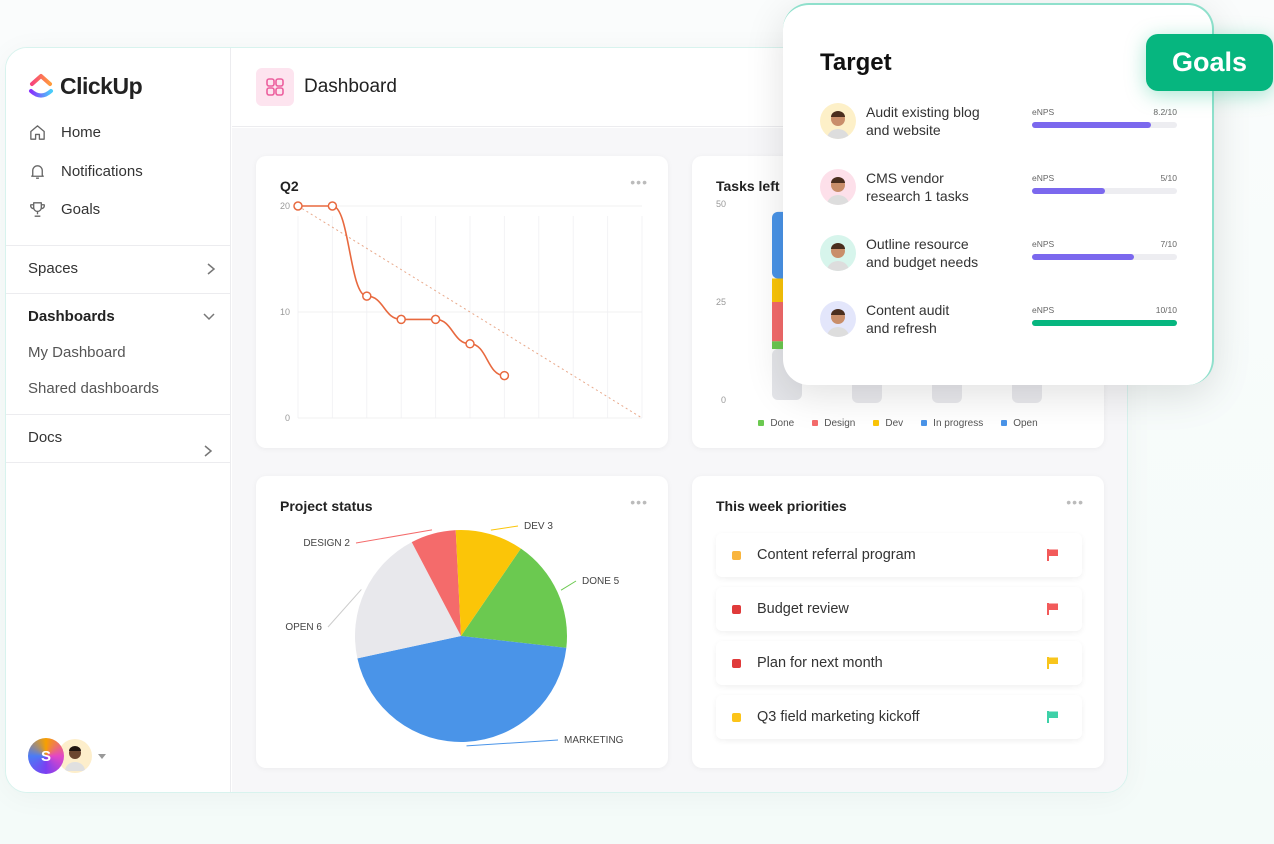 This screenshot has width=1274, height=844. What do you see at coordinates (37, 172) in the screenshot?
I see `bell-icon` at bounding box center [37, 172].